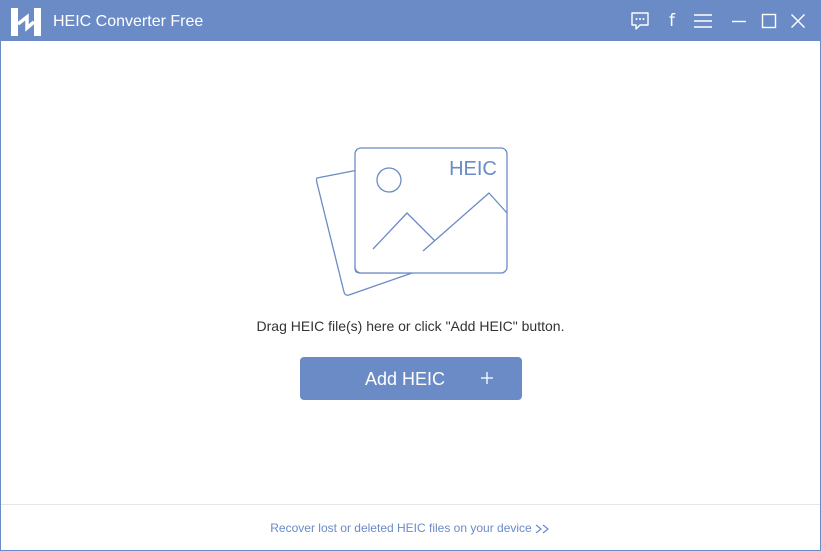 This screenshot has width=821, height=551. Describe the element at coordinates (405, 379) in the screenshot. I see `add-heic-label: Add HEIC` at that location.